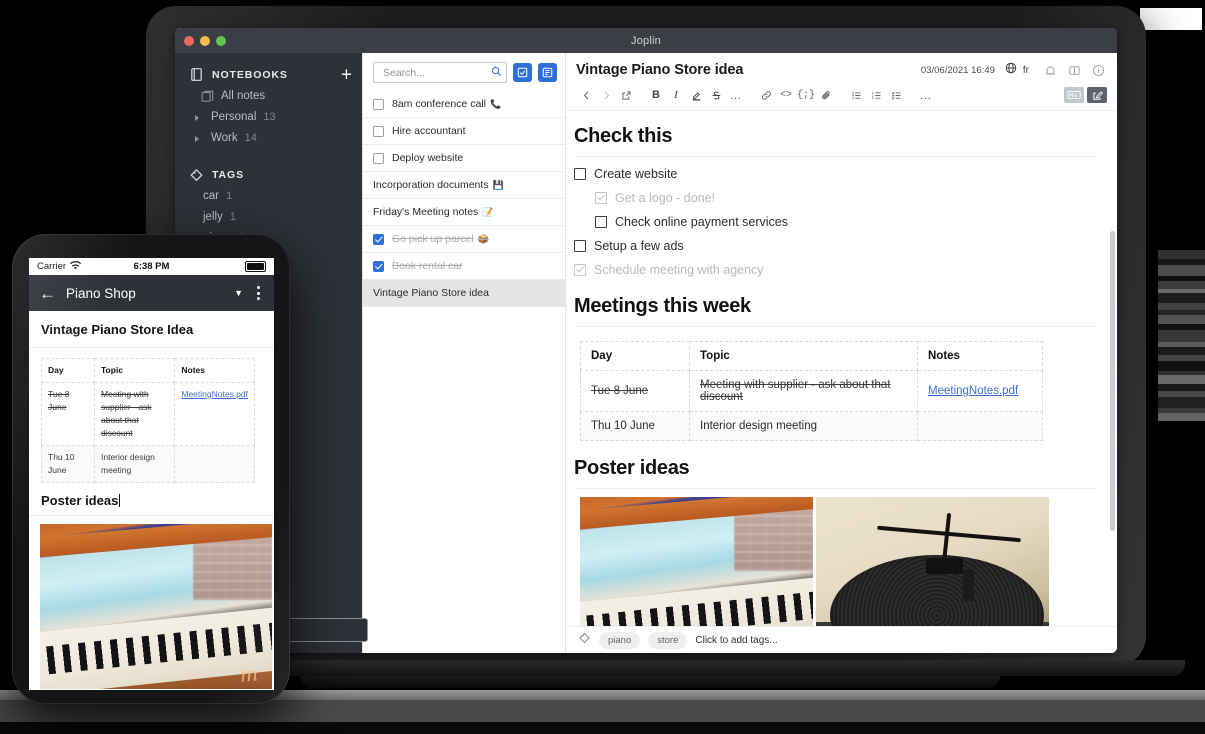 The image size is (1205, 734). Describe the element at coordinates (268, 174) in the screenshot. I see `tags-section-header: TAGS` at that location.